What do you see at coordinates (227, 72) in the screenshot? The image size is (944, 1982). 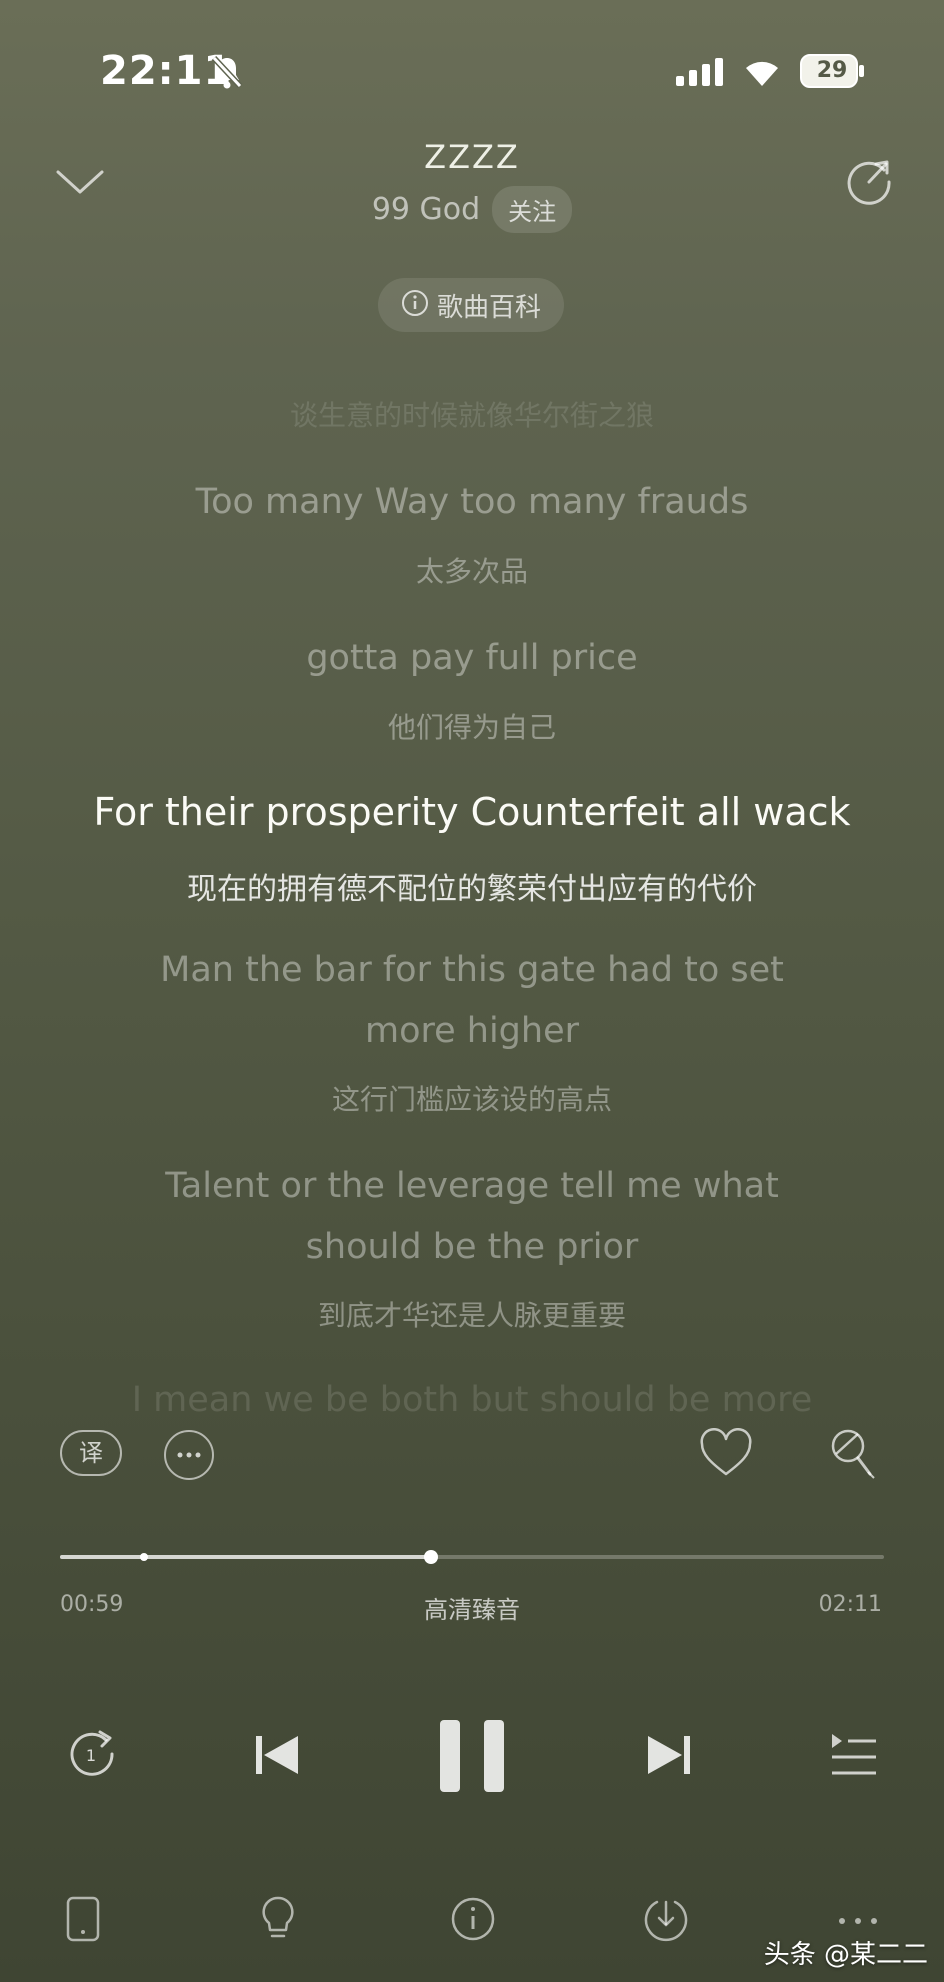 I see `bell-off-icon` at bounding box center [227, 72].